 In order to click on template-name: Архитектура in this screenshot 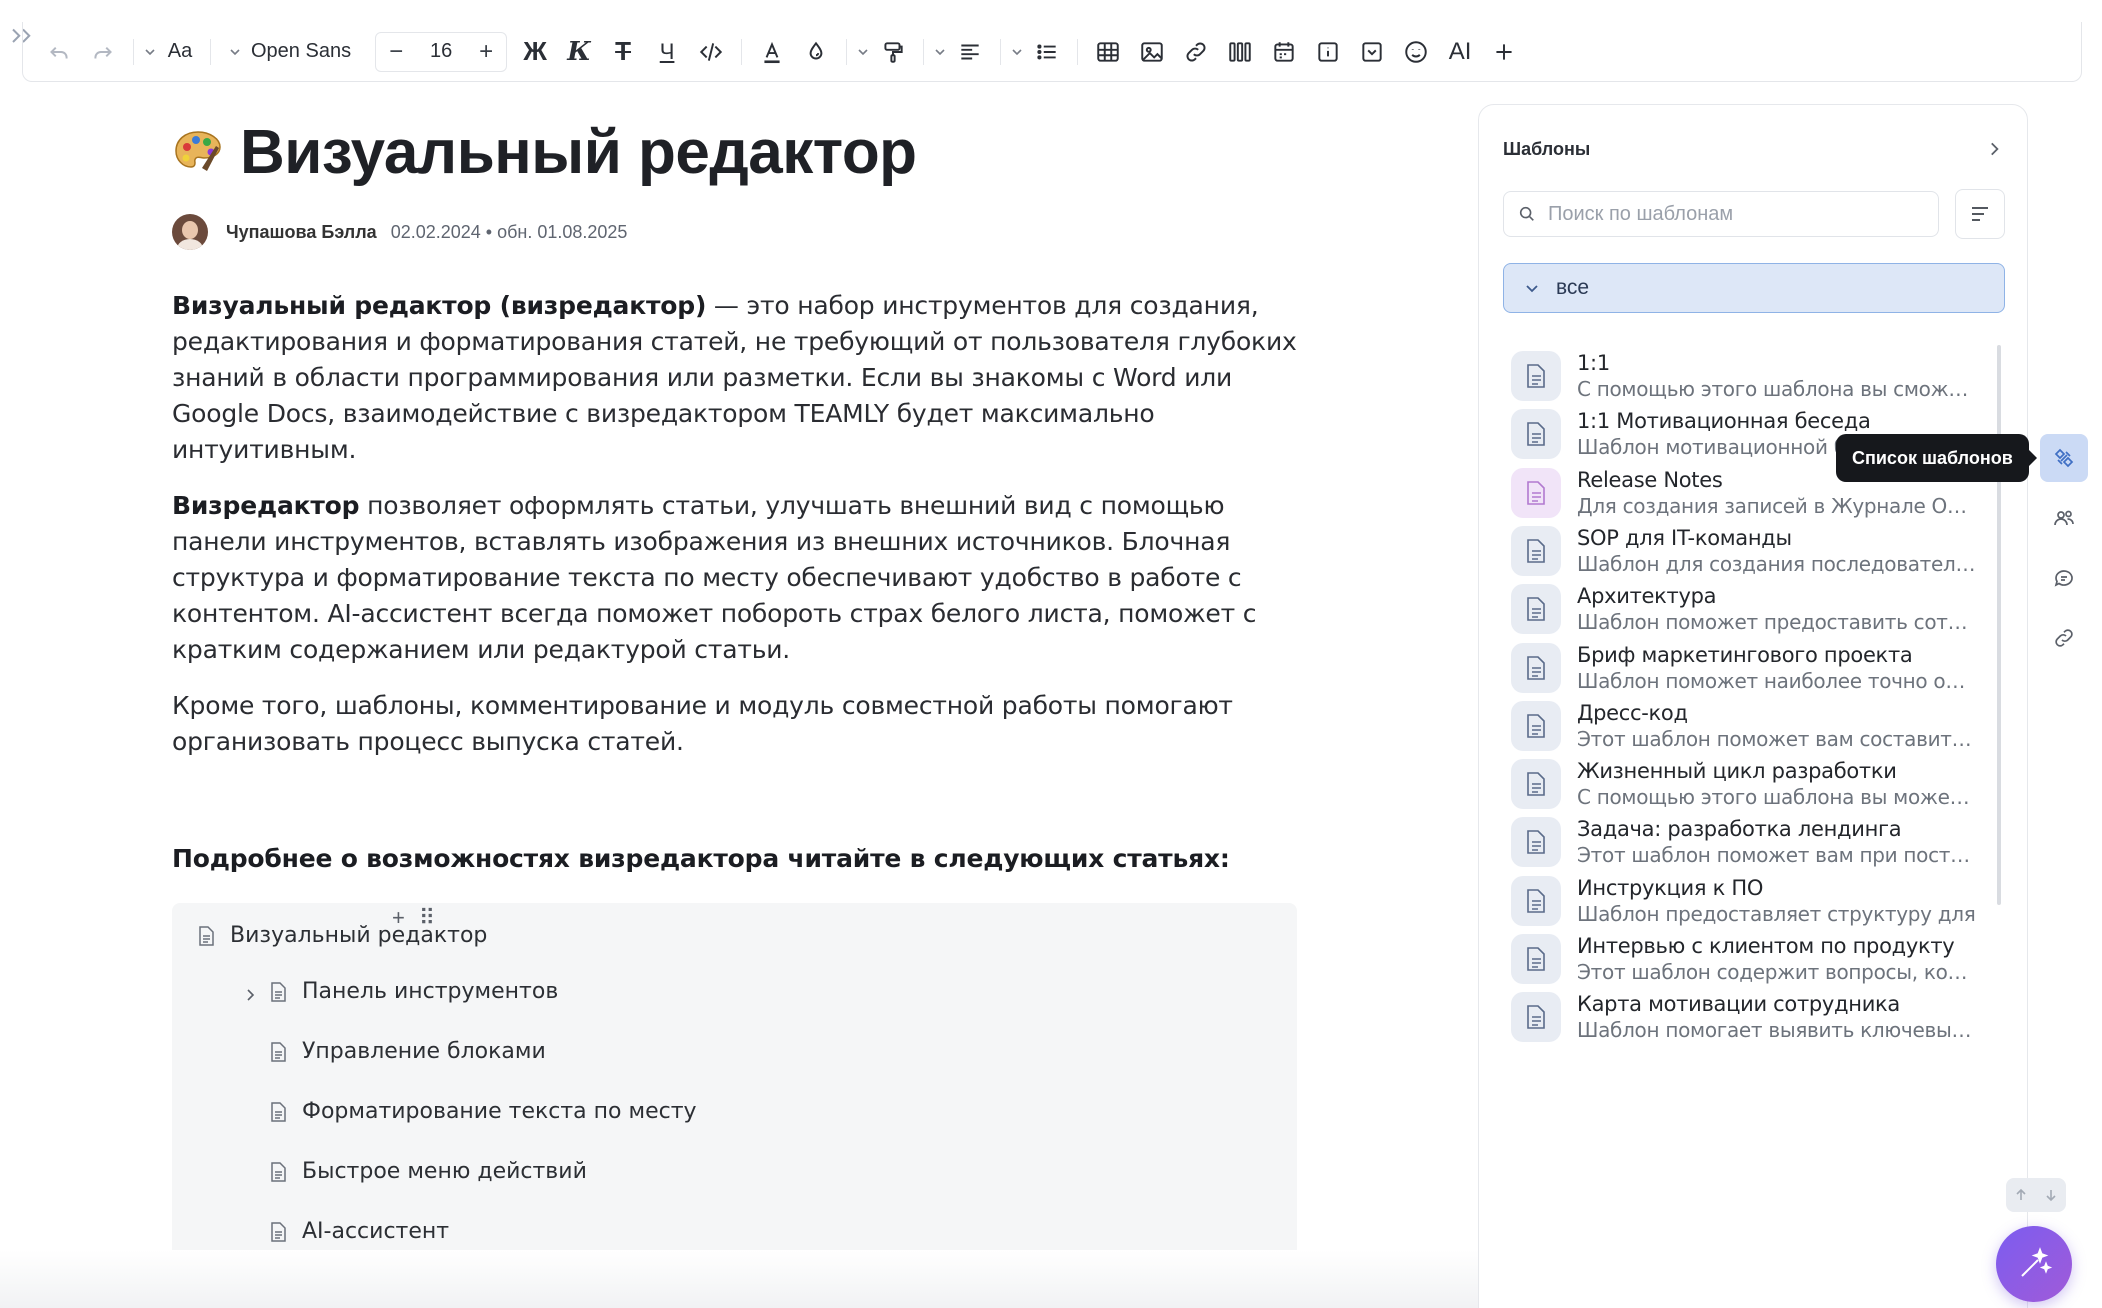, I will do `click(1647, 596)`.